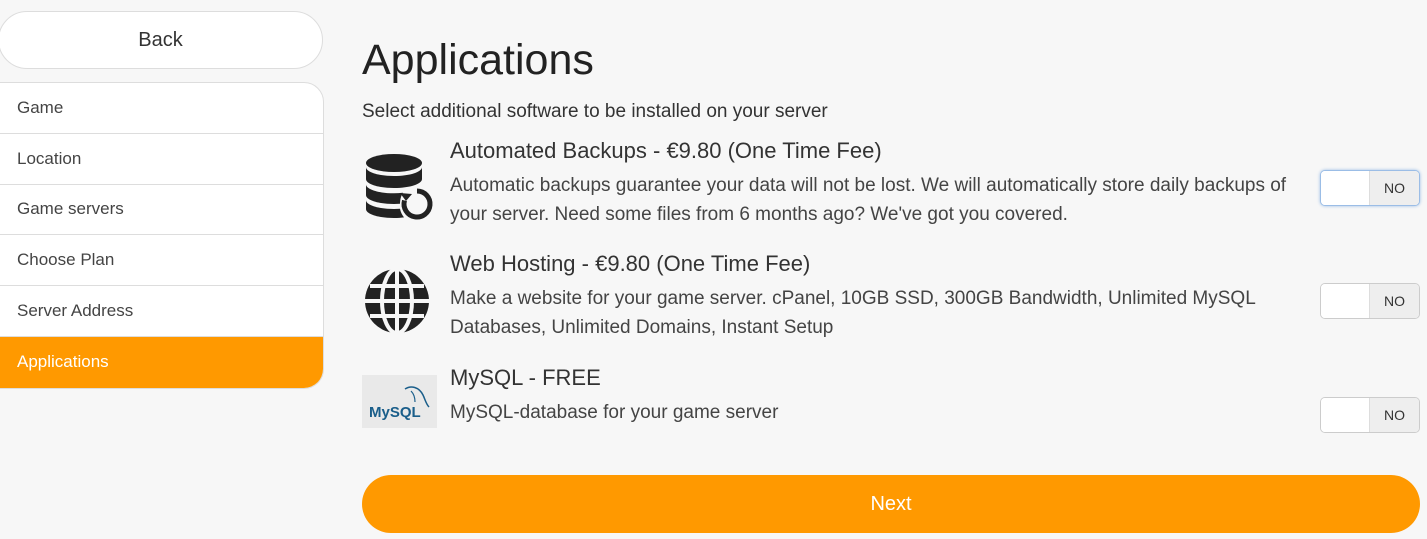 The image size is (1427, 539). I want to click on app-description: MySQL-database for your game server, so click(614, 412).